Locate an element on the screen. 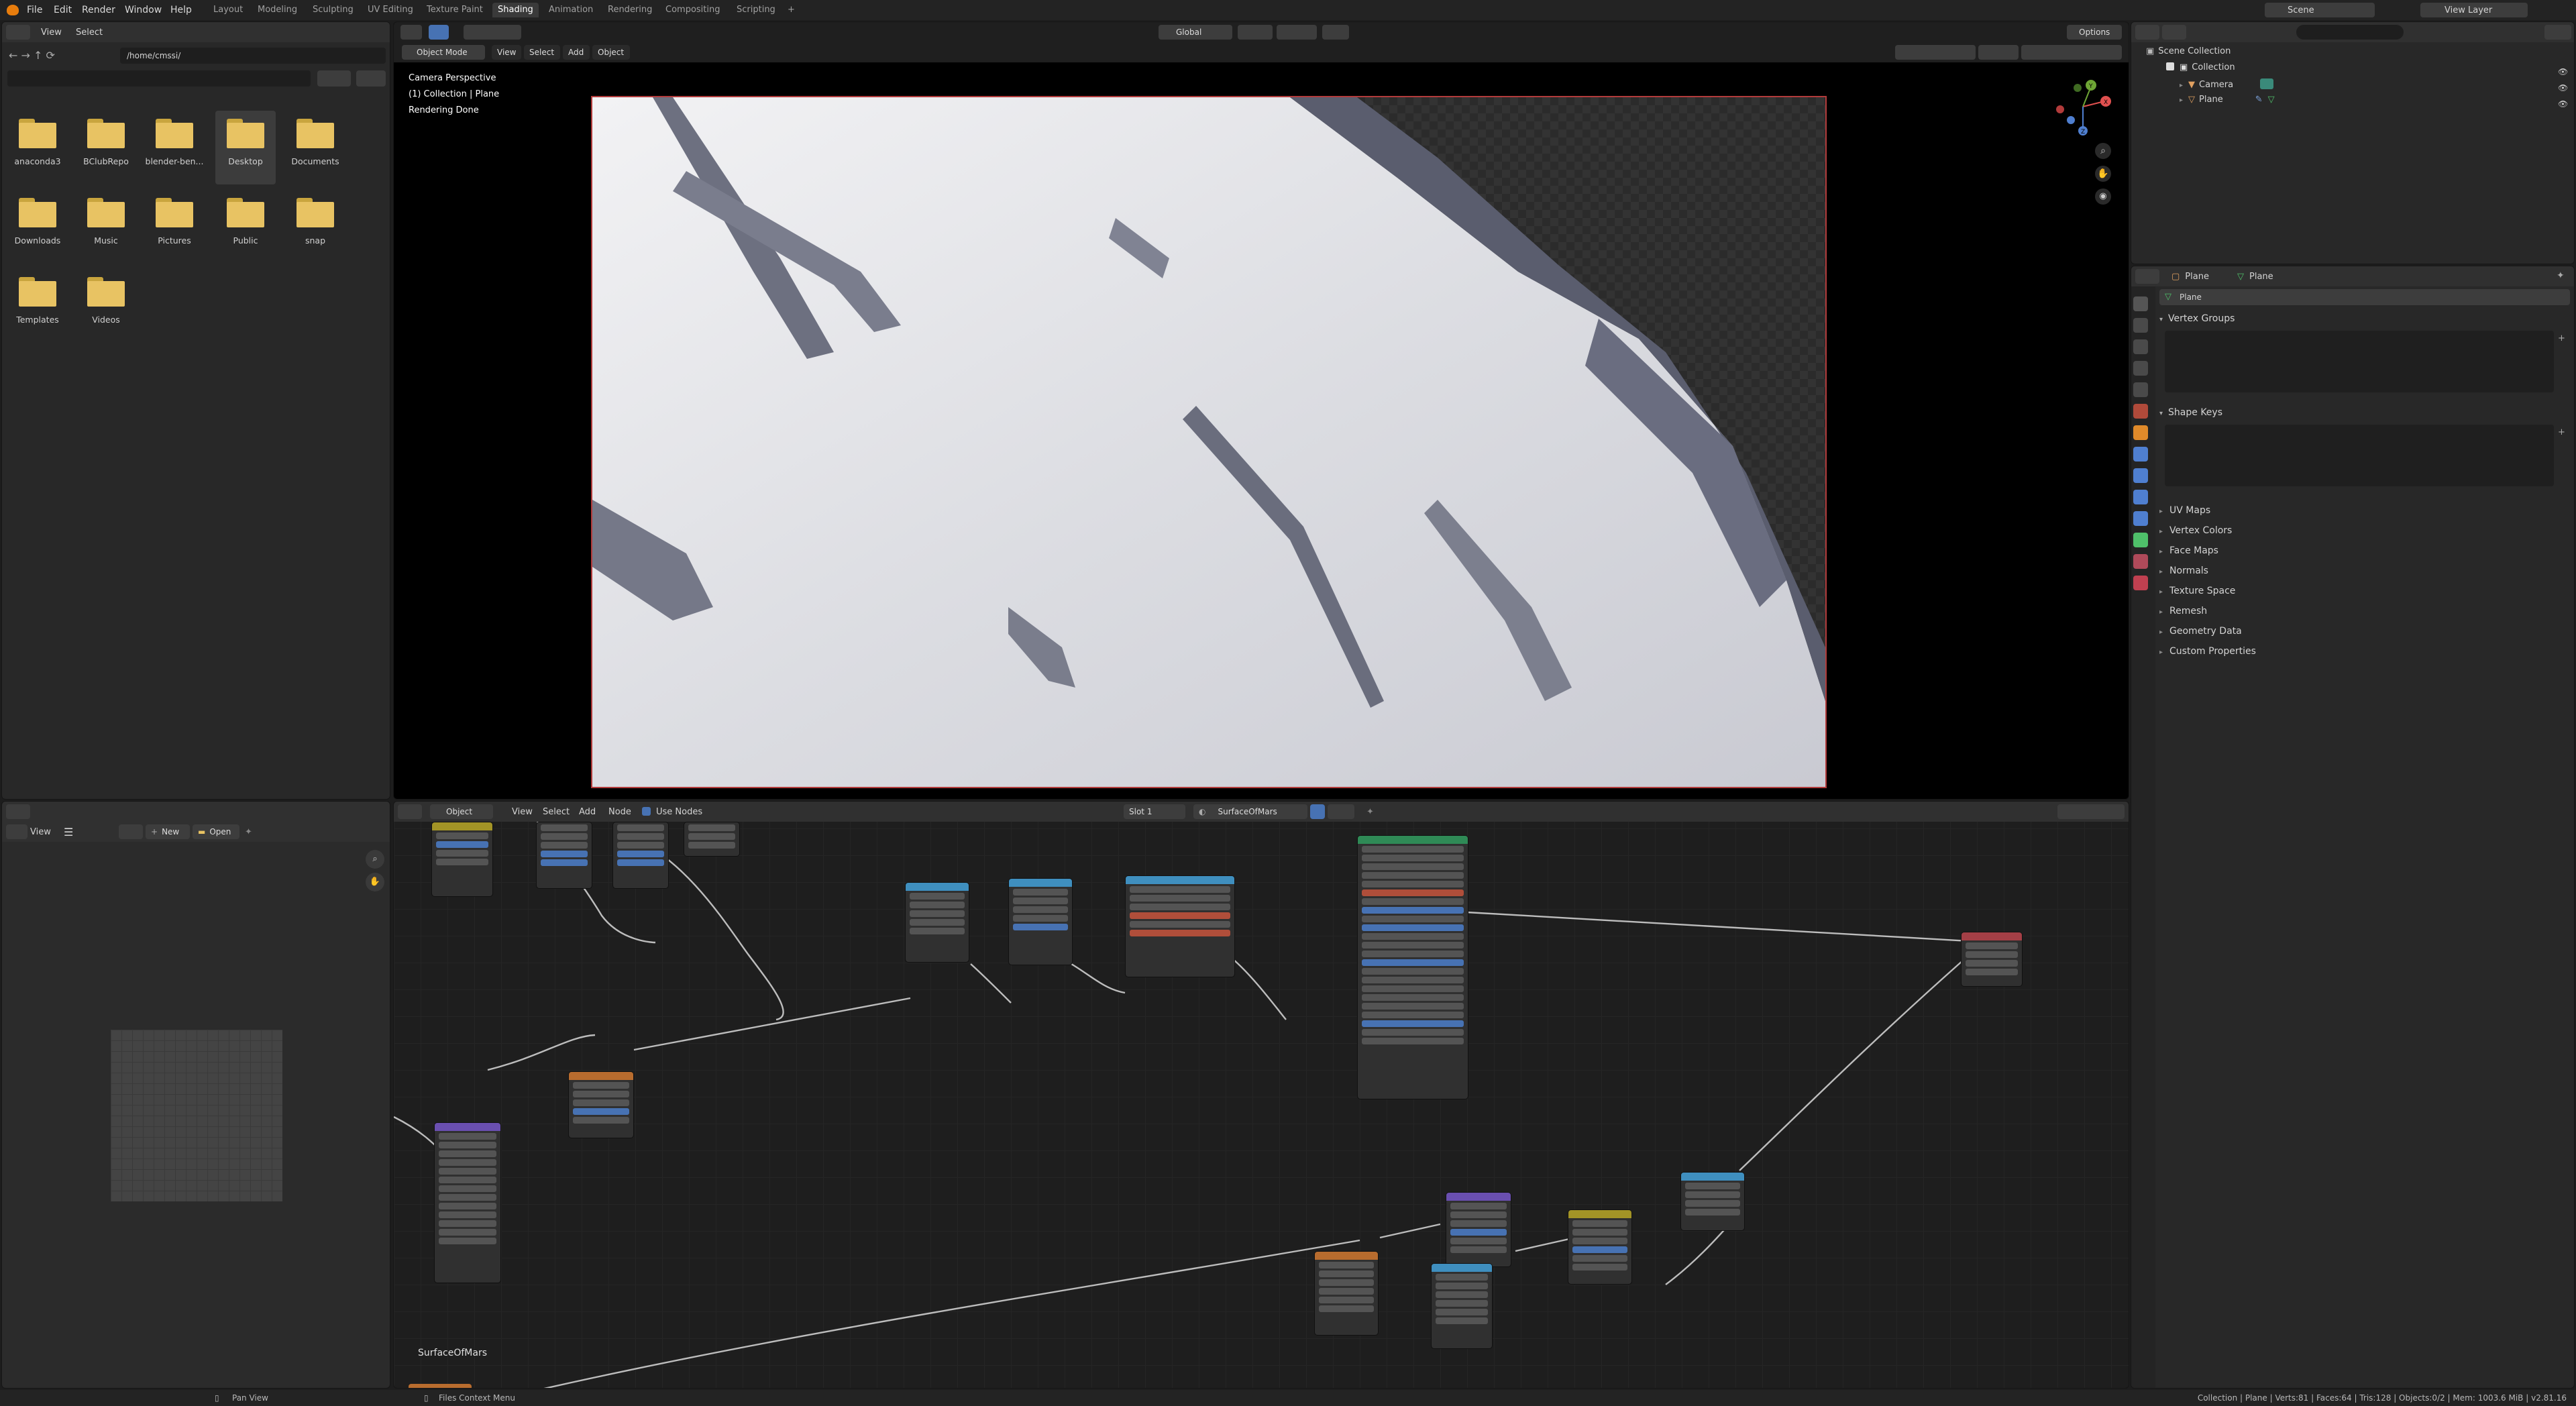 The height and width of the screenshot is (1406, 2576). node-overlay-toggles is located at coordinates (2091, 811).